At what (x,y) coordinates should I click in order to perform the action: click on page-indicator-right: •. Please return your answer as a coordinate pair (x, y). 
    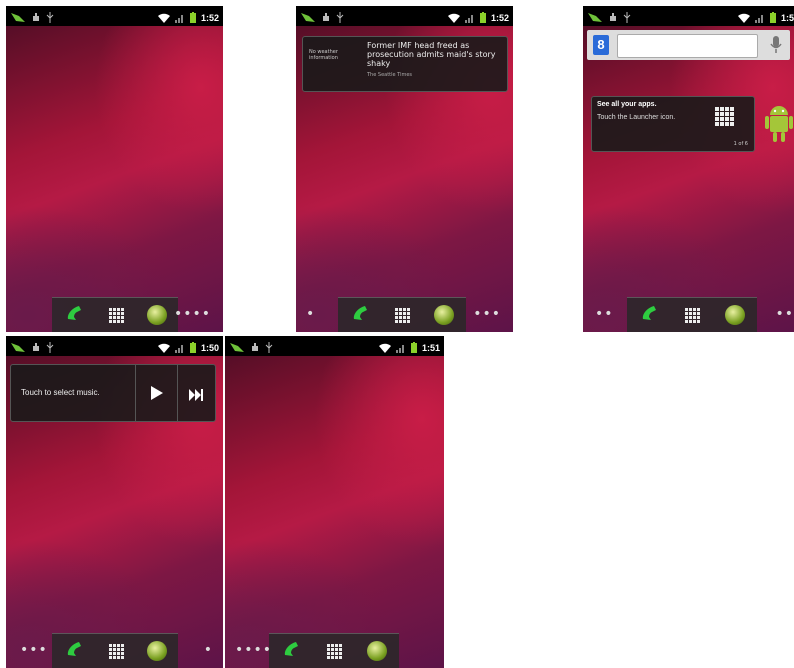
    Looking at the image, I should click on (208, 650).